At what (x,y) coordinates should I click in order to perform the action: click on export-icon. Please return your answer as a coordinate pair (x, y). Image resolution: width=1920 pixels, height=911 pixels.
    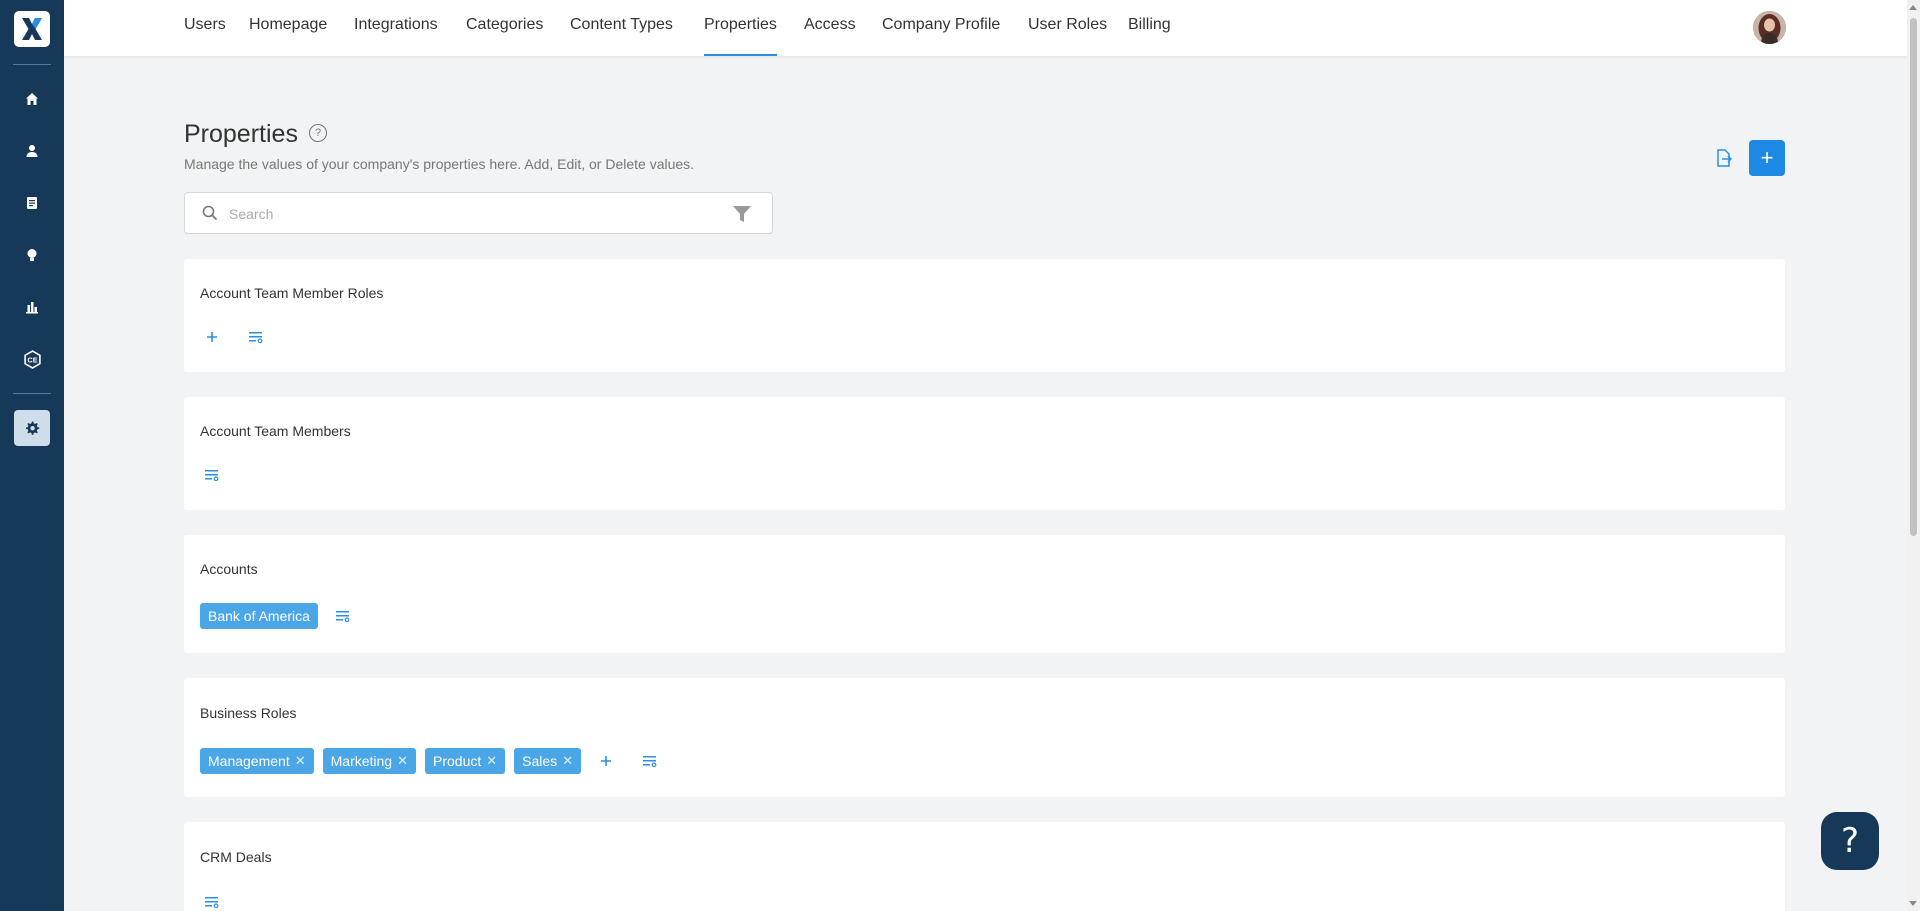
    Looking at the image, I should click on (1724, 158).